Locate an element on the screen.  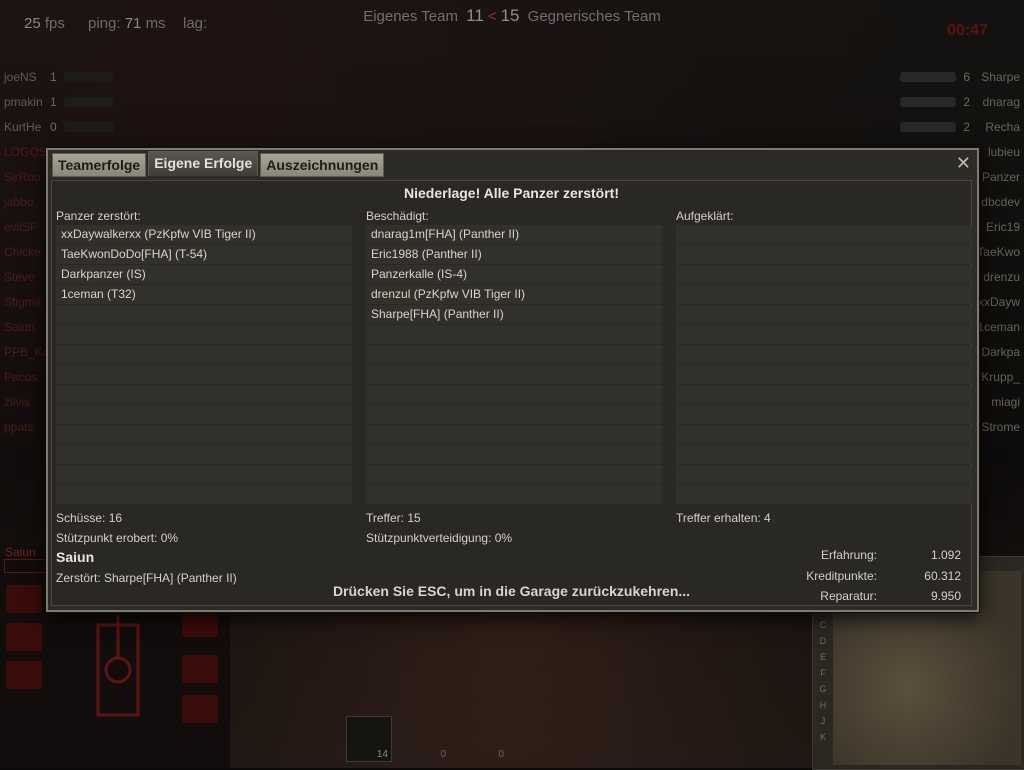
list-item: 1ceman (T32) is located at coordinates (204, 294).